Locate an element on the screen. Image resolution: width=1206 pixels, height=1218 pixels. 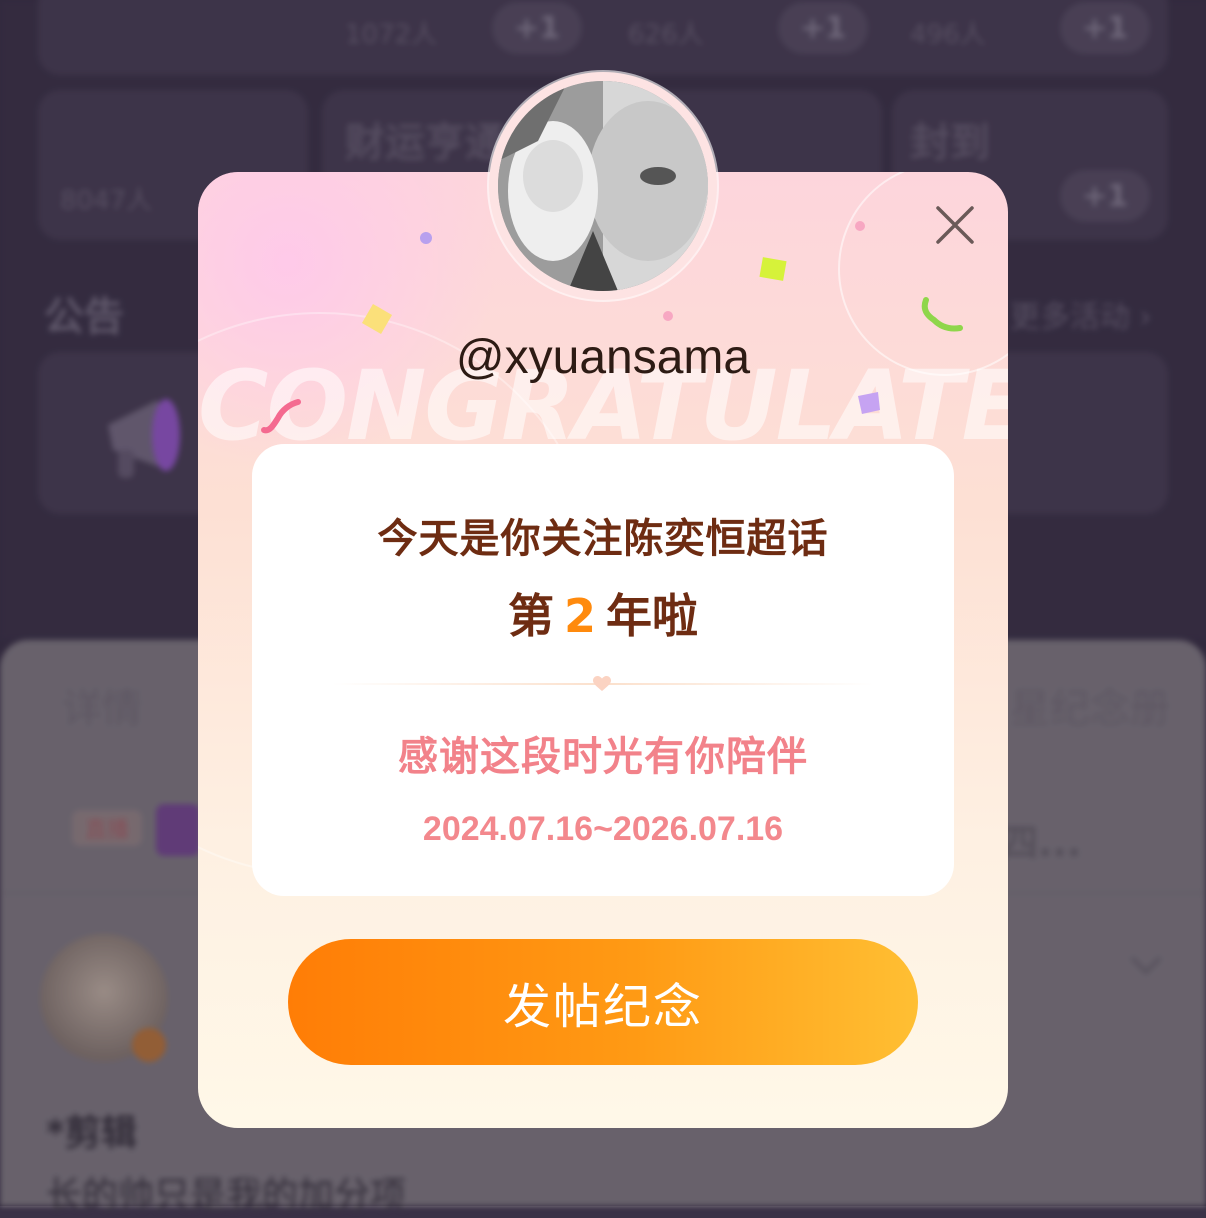
post-commemorate-button: 发帖纪念 is located at coordinates (603, 1002).